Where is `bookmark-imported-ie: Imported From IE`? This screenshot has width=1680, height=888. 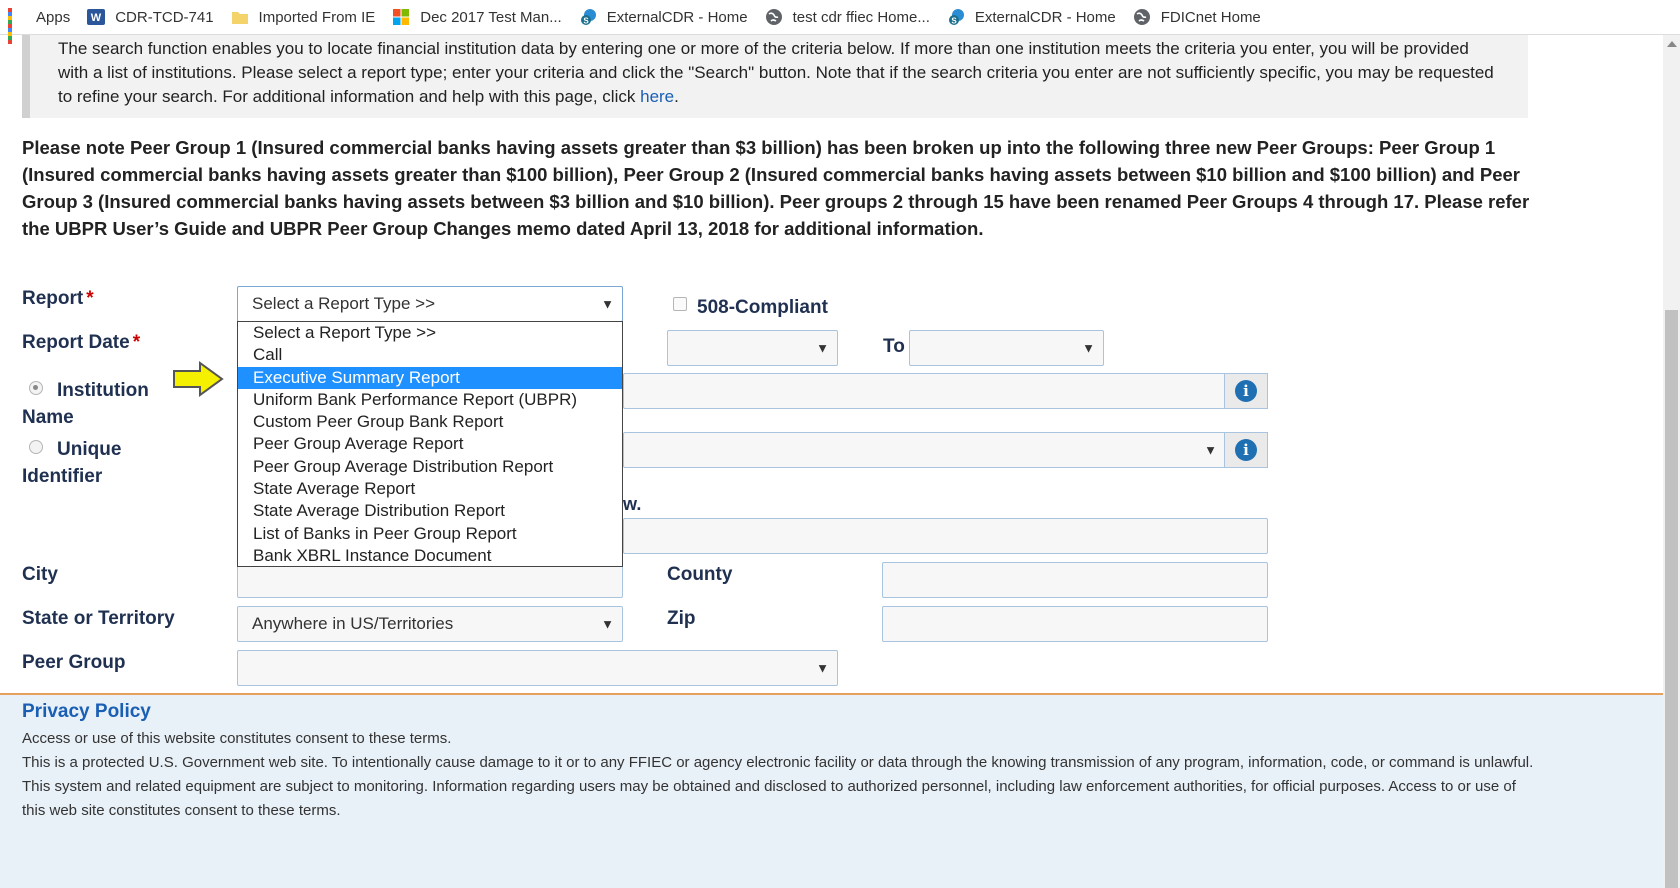 bookmark-imported-ie: Imported From IE is located at coordinates (304, 17).